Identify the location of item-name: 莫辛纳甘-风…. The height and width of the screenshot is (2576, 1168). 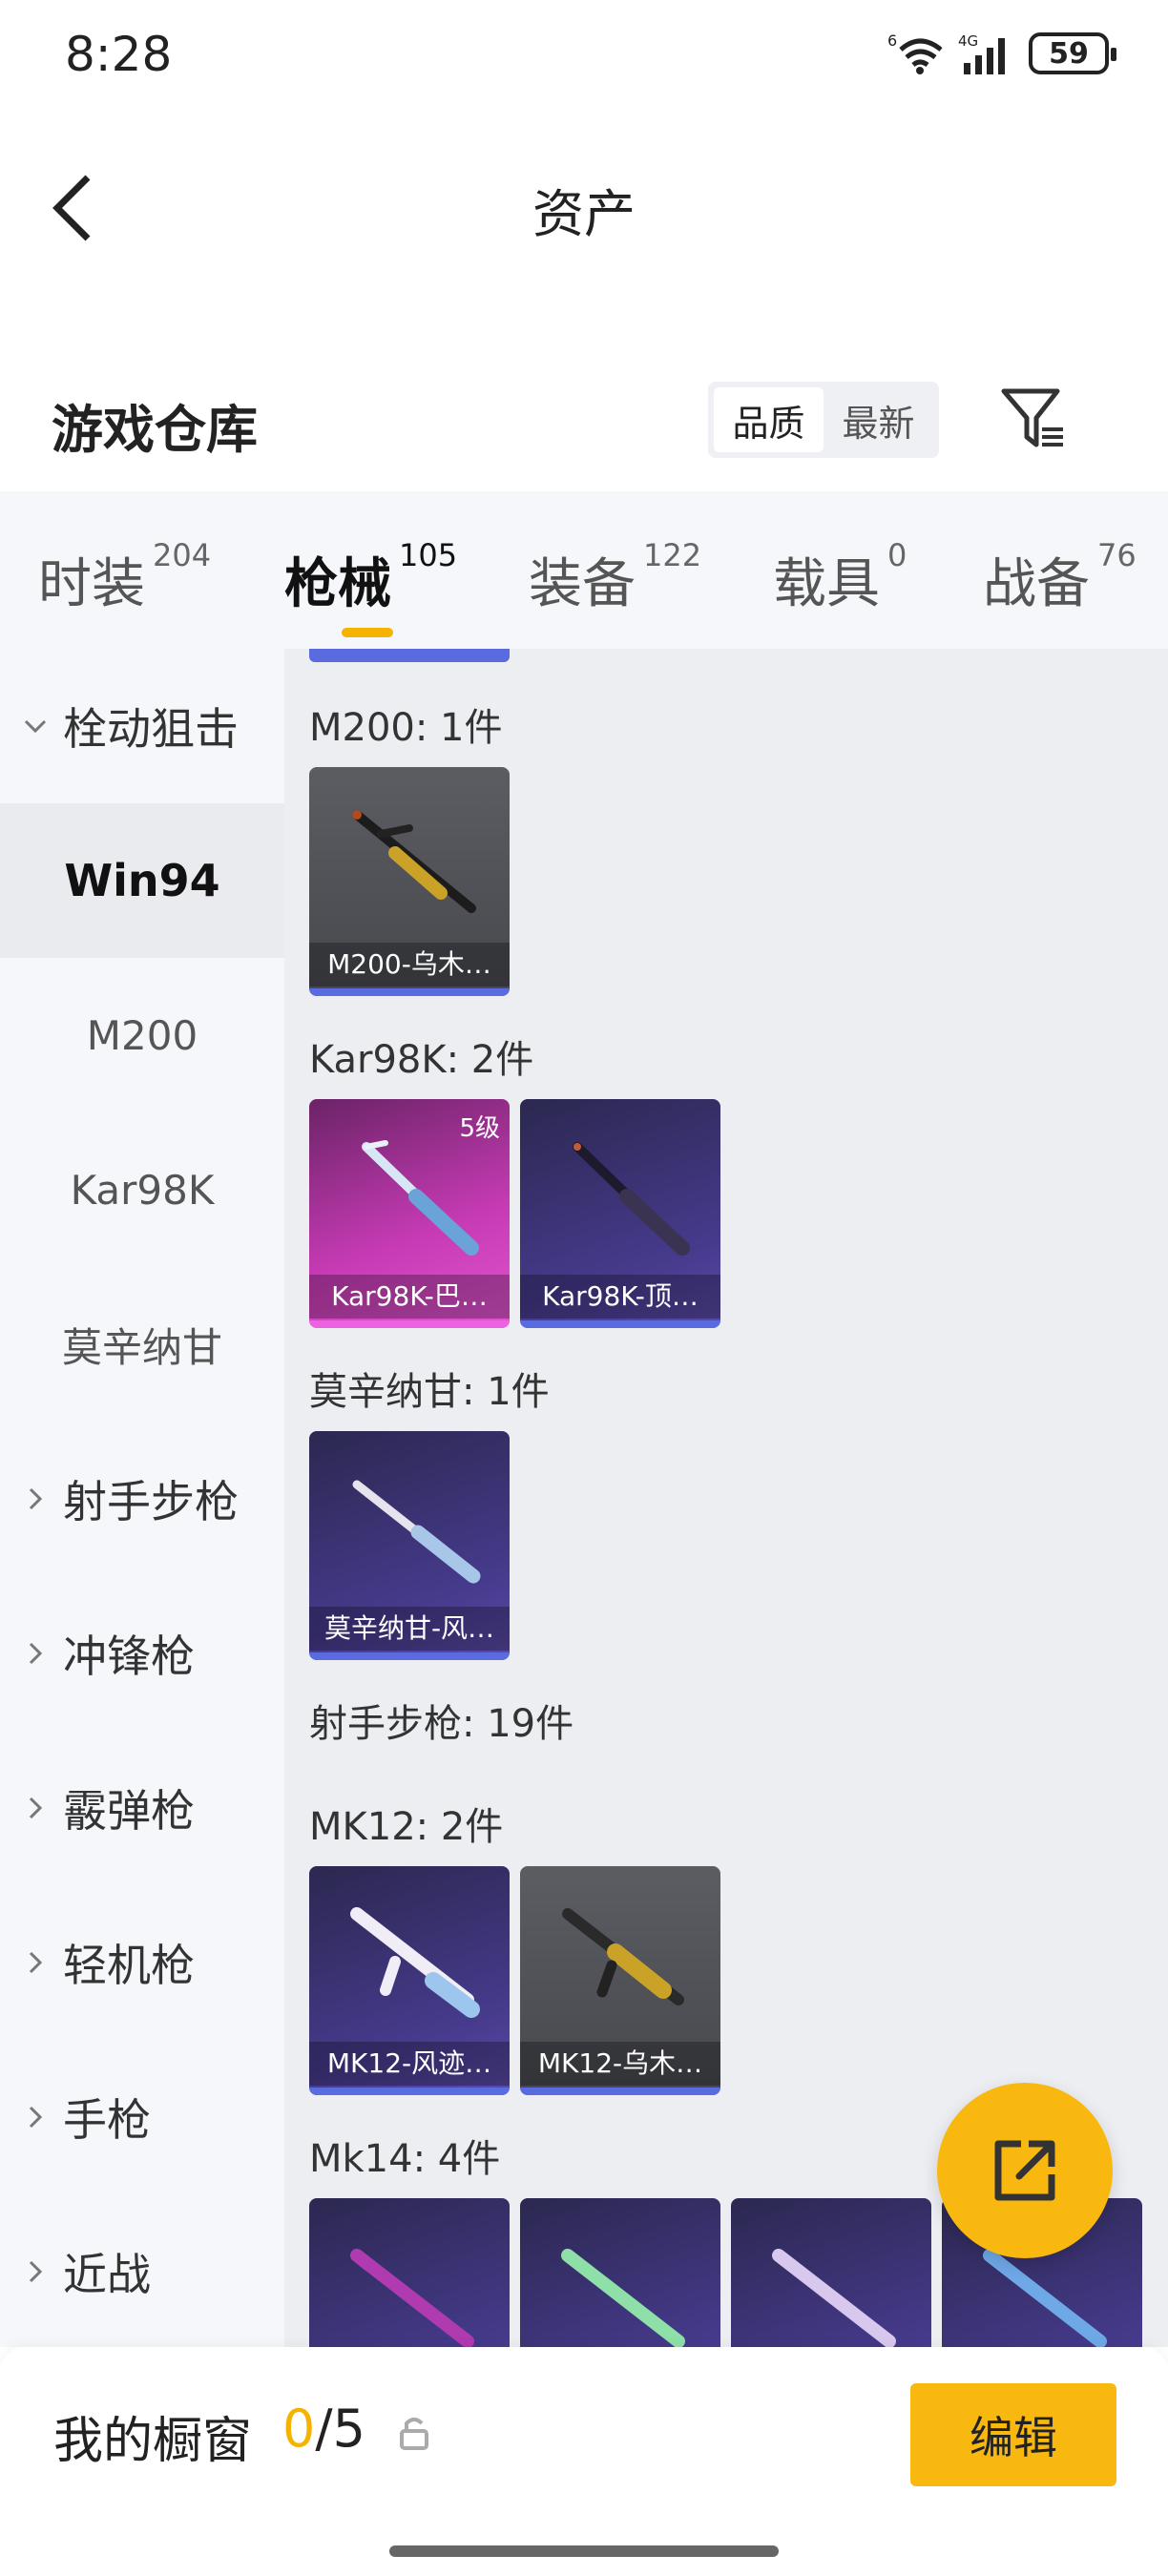
(409, 1629).